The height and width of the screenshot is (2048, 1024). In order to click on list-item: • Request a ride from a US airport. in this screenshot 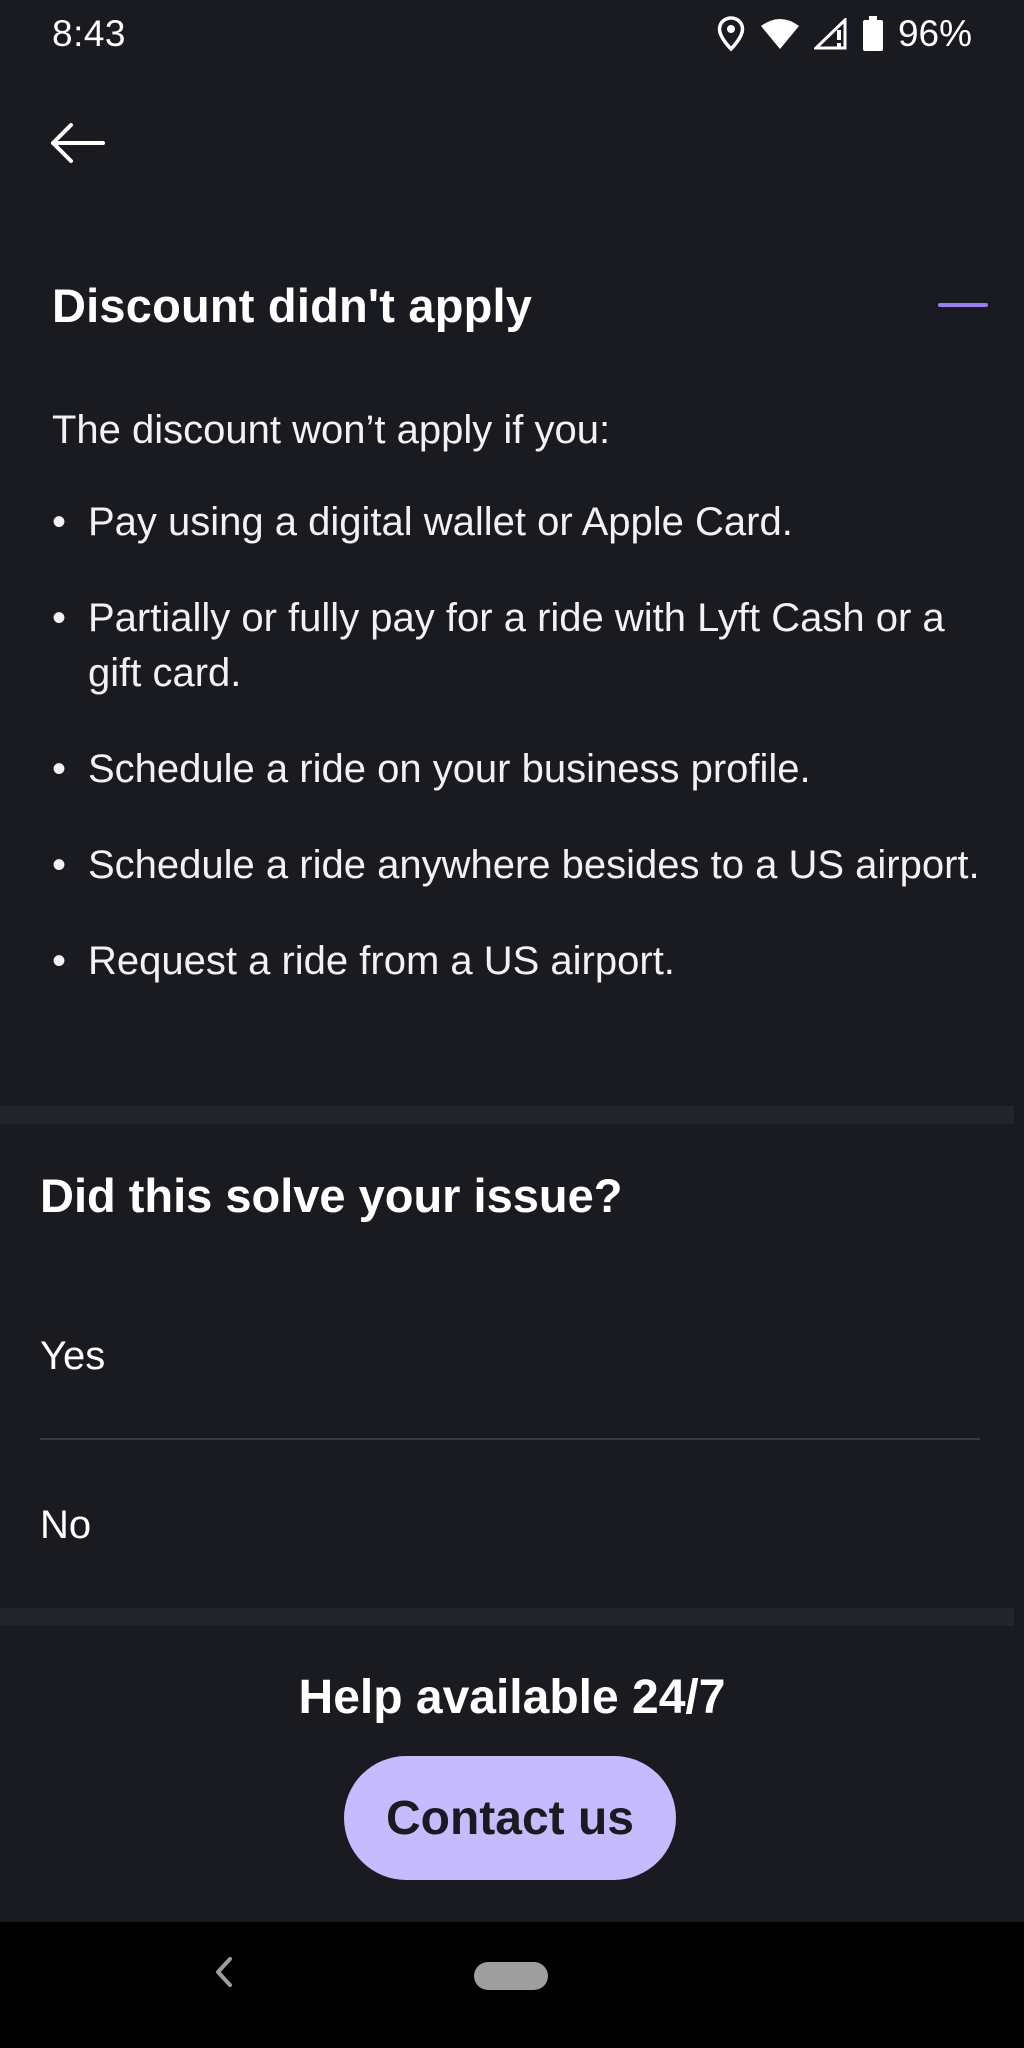, I will do `click(517, 961)`.